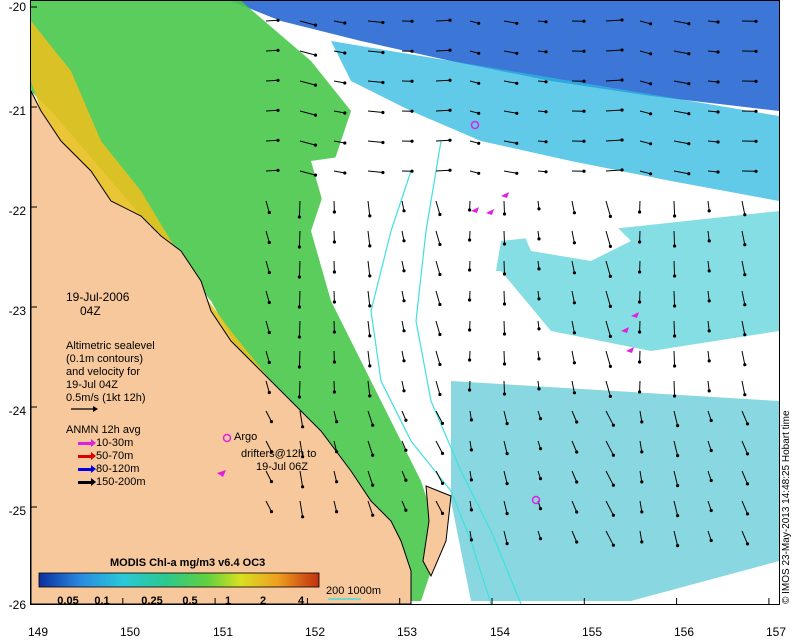  I want to click on colorbar-title: MODIS Chl-a mg/m3 v6.4 OC3, so click(188, 563).